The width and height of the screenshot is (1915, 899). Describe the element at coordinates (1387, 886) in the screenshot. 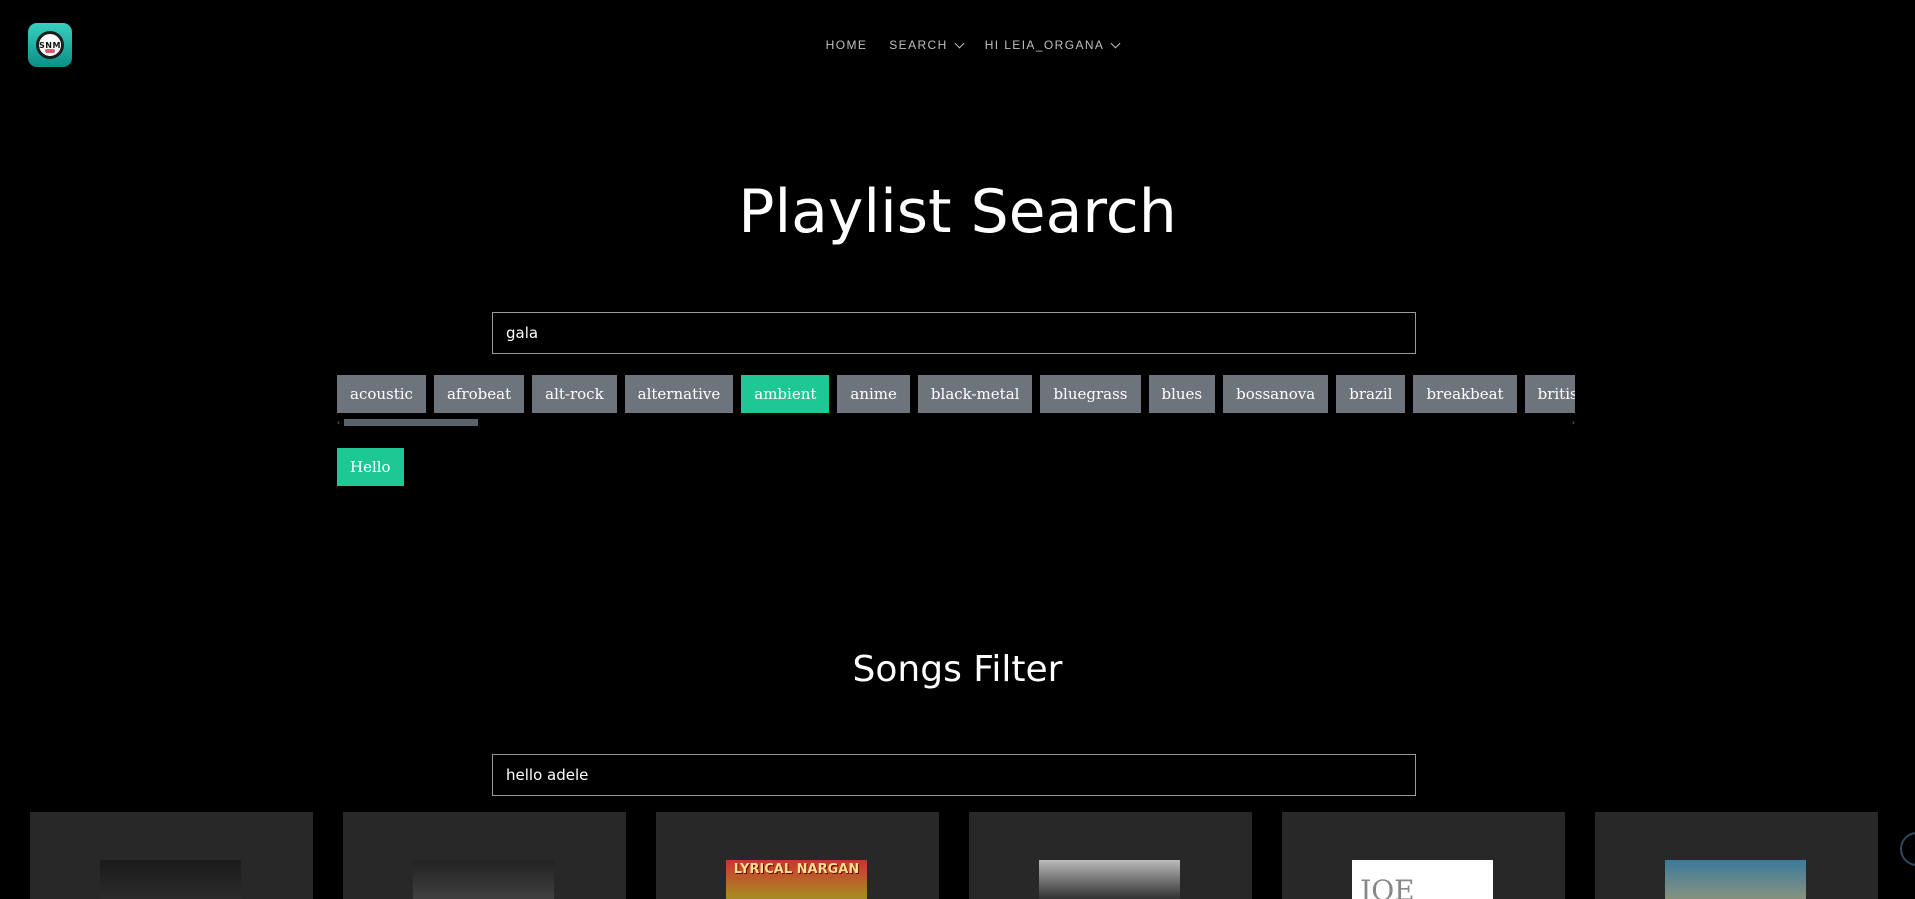

I see `cover-title: JOE` at that location.